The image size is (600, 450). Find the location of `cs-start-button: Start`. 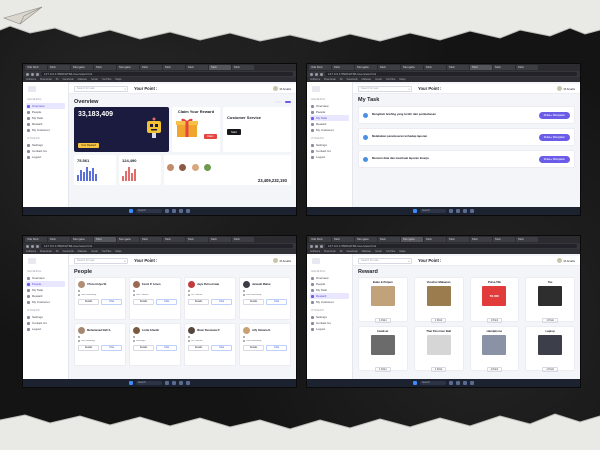

cs-start-button: Start is located at coordinates (234, 132).